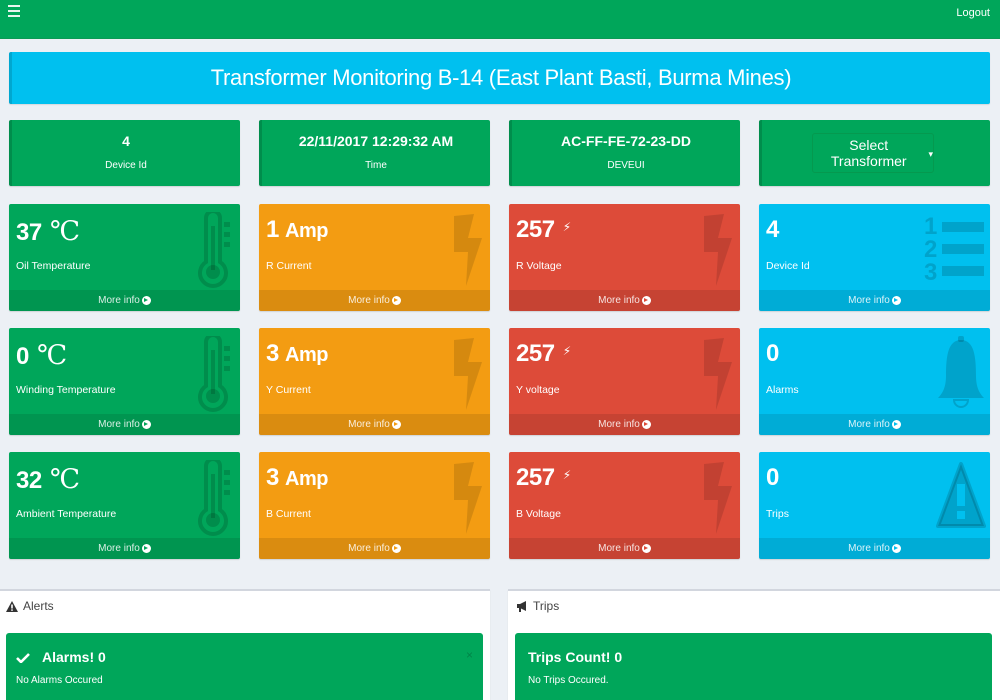  I want to click on r-voltage-more-info: More info, so click(624, 300).